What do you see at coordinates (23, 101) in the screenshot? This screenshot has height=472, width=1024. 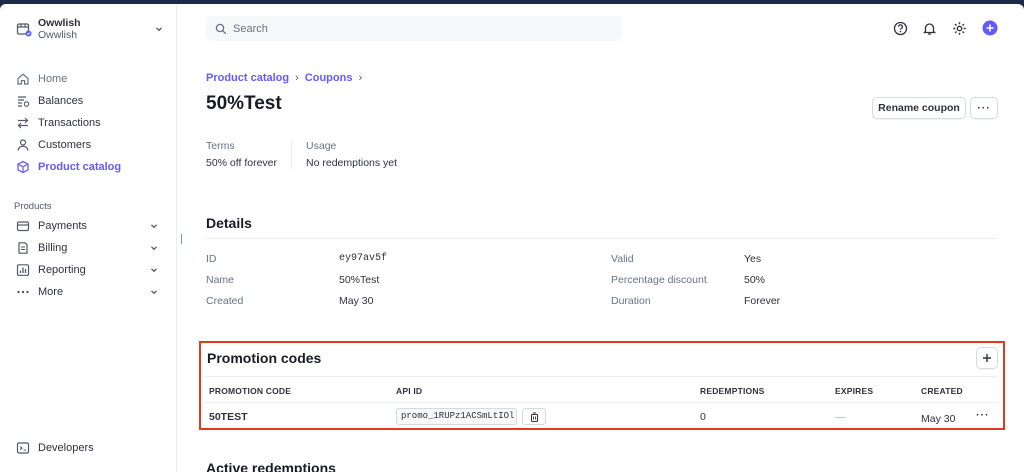 I see `balances-icon` at bounding box center [23, 101].